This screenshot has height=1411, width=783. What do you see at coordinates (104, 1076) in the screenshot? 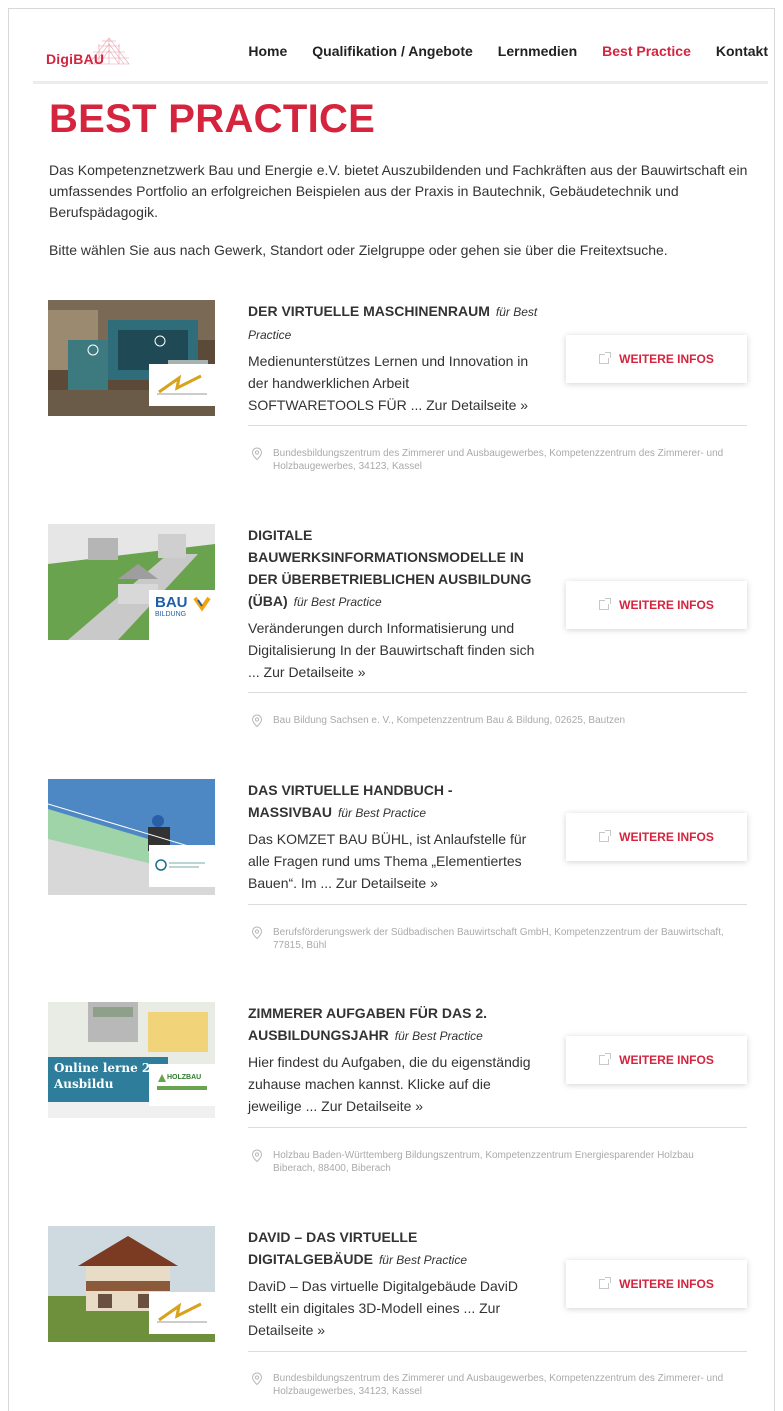
I see `thumbnail-overlay-text: Online lerne 2. Ausbildu` at bounding box center [104, 1076].